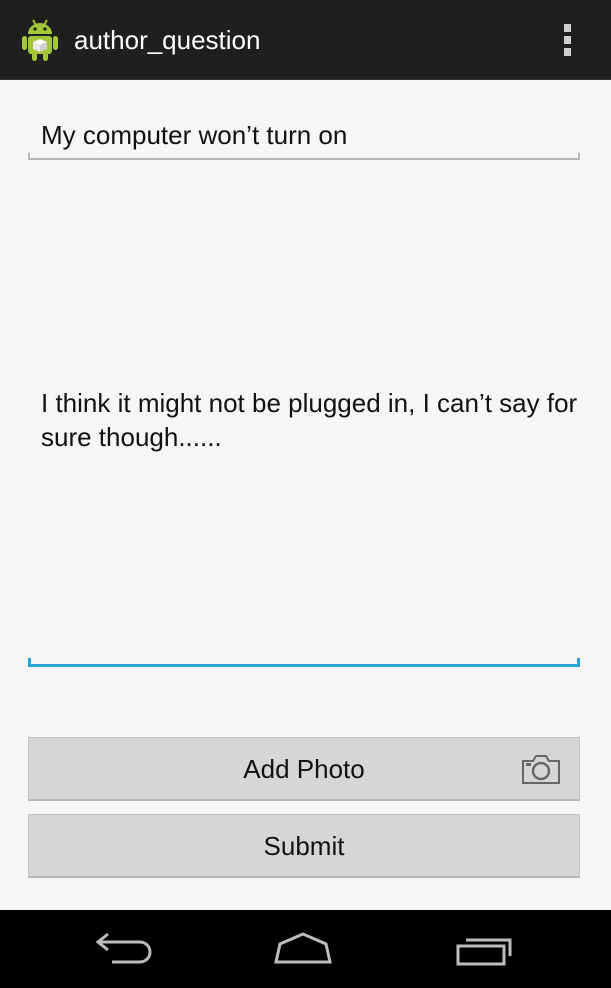 The width and height of the screenshot is (611, 988). I want to click on submit-button: Submit, so click(304, 846).